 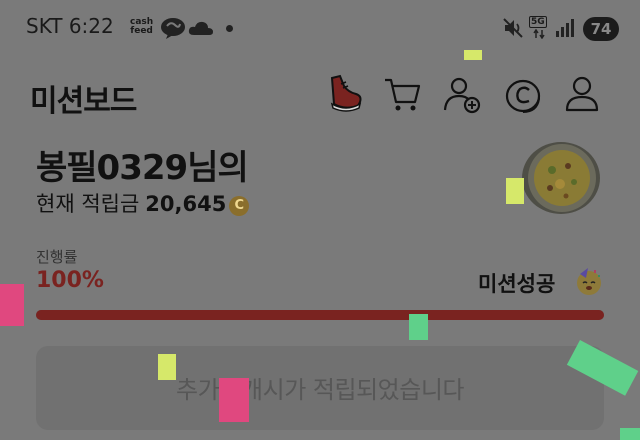 What do you see at coordinates (141, 31) in the screenshot?
I see `cashfeed-line2: feed` at bounding box center [141, 31].